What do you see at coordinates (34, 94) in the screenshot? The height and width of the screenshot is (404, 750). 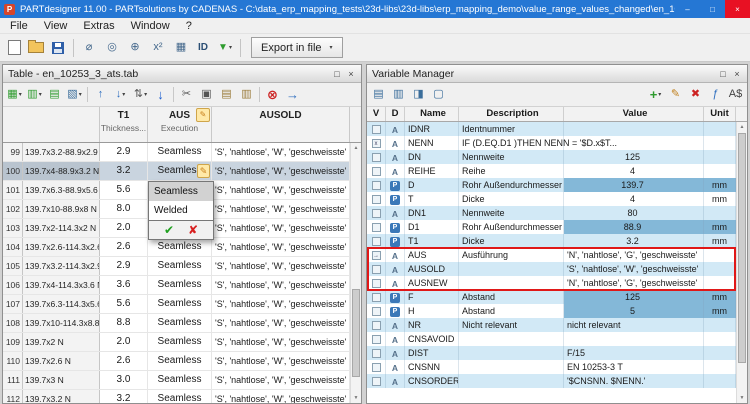 I see `add-column-button: ▥ ▾` at bounding box center [34, 94].